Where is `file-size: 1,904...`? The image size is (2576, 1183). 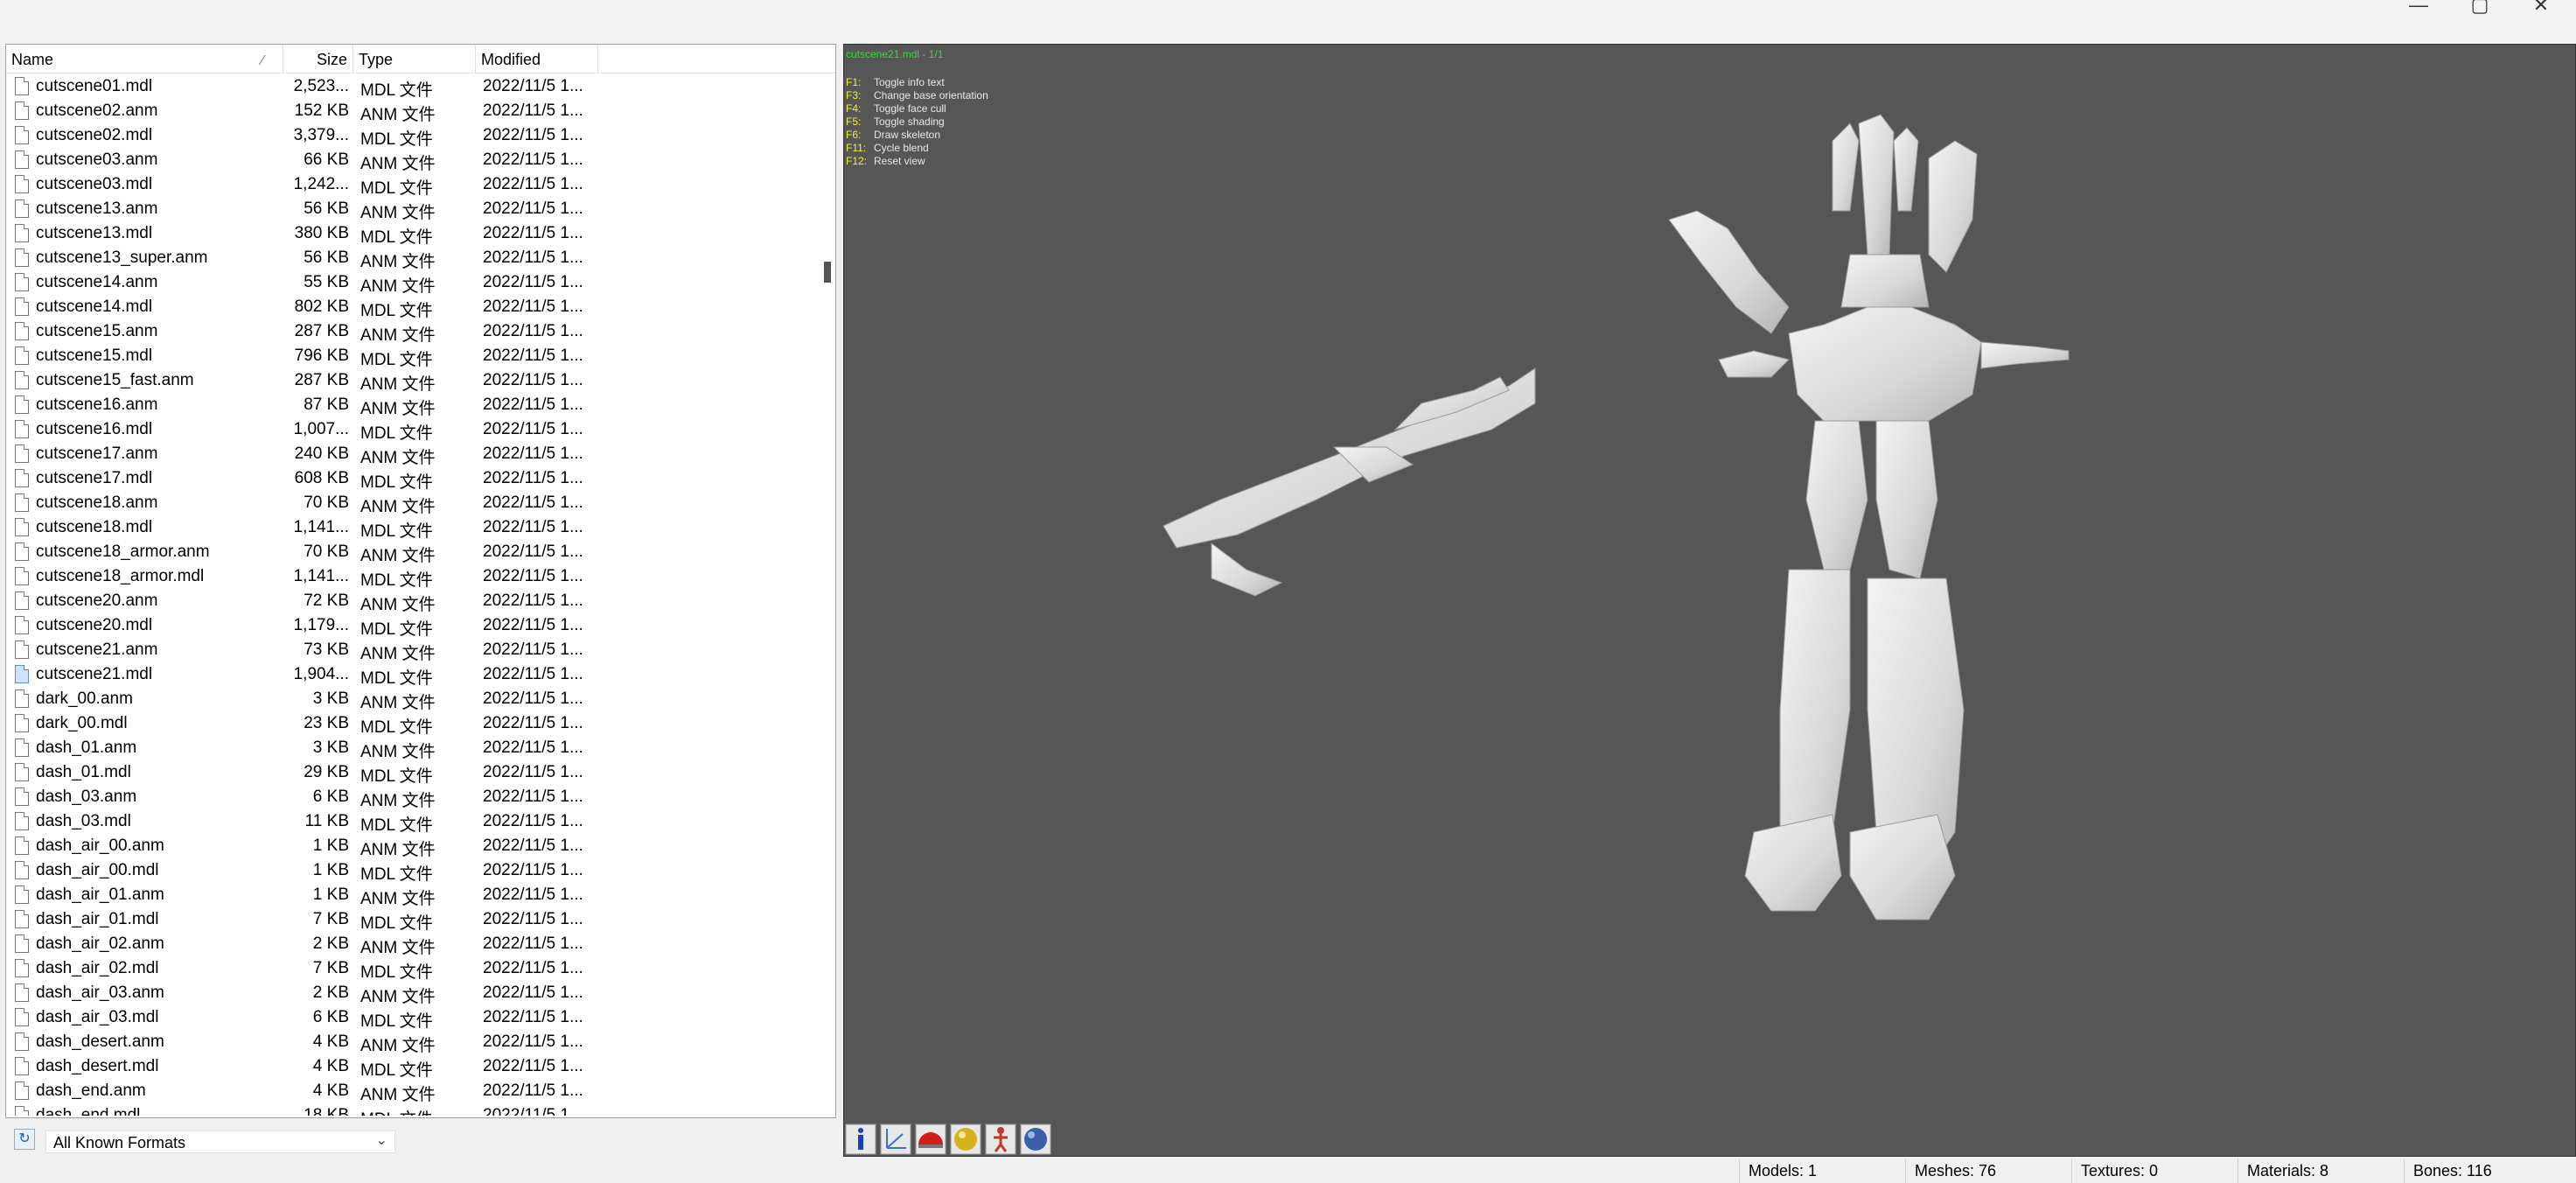 file-size: 1,904... is located at coordinates (321, 674).